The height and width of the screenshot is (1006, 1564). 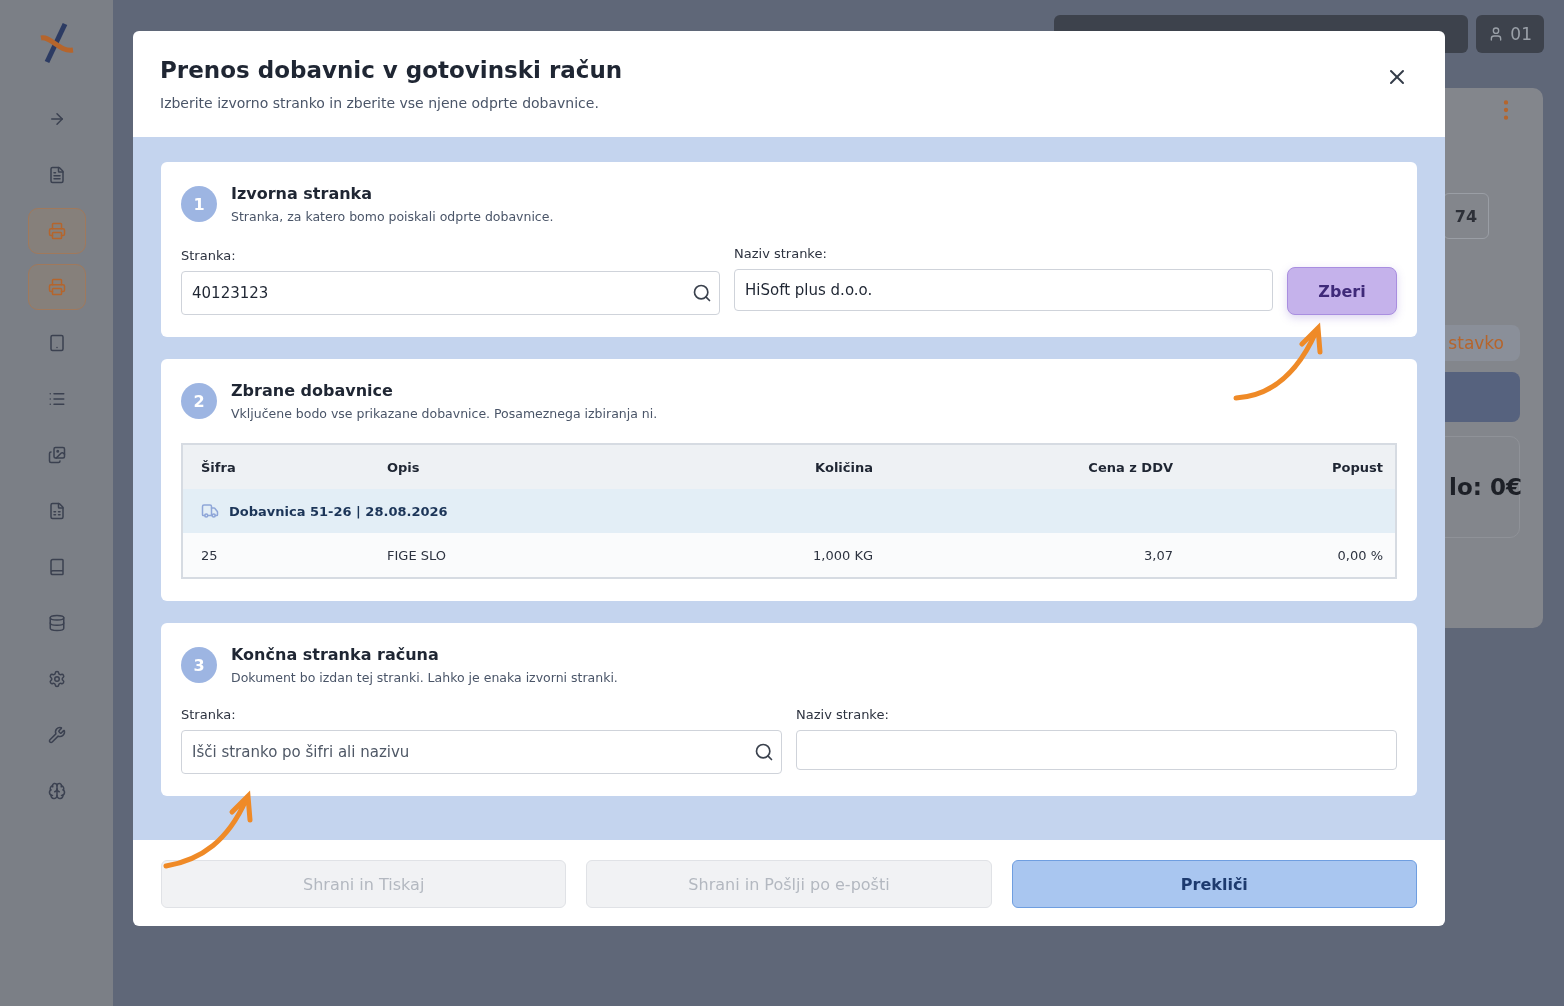 I want to click on step-number: 3, so click(x=199, y=665).